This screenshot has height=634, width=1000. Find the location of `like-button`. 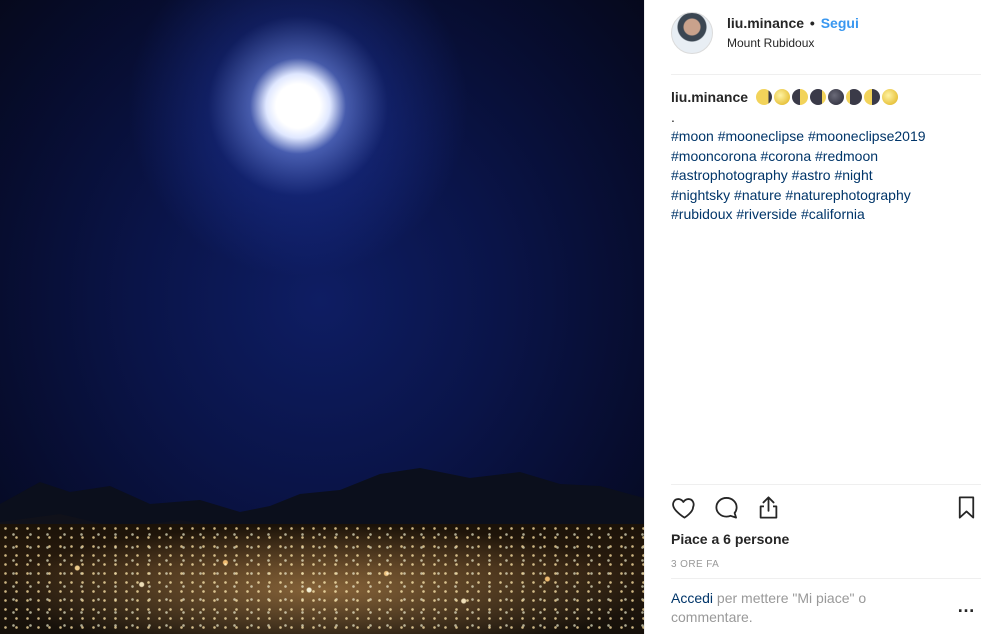

like-button is located at coordinates (684, 507).